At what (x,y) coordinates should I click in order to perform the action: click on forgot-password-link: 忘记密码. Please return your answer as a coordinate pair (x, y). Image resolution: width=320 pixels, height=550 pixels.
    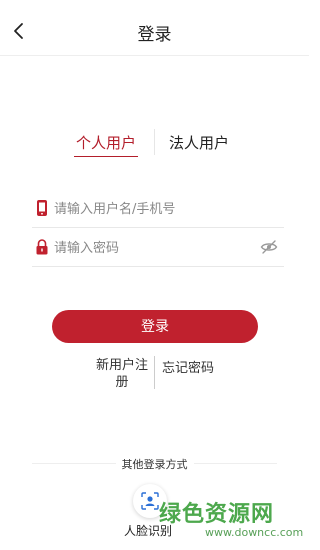
    Looking at the image, I should click on (188, 366).